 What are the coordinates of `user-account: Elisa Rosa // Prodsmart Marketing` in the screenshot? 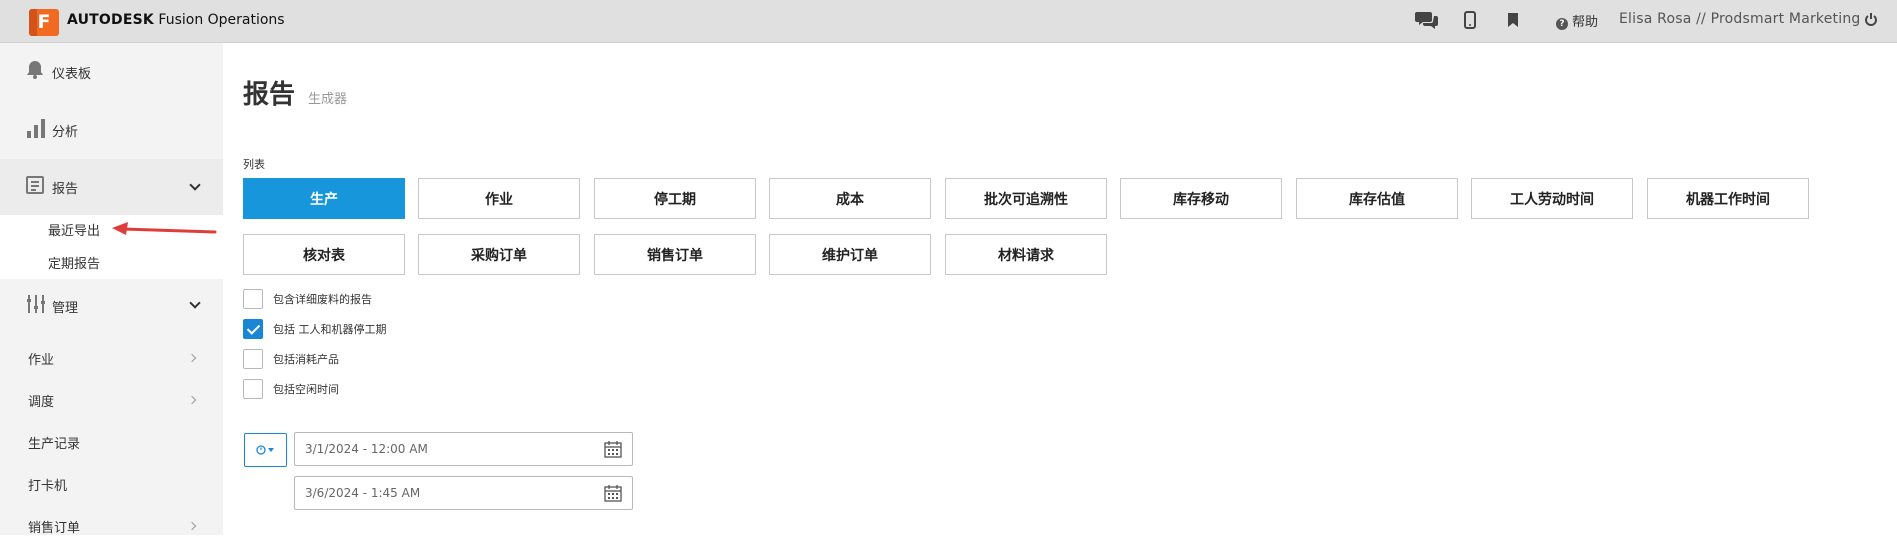 It's located at (1740, 19).